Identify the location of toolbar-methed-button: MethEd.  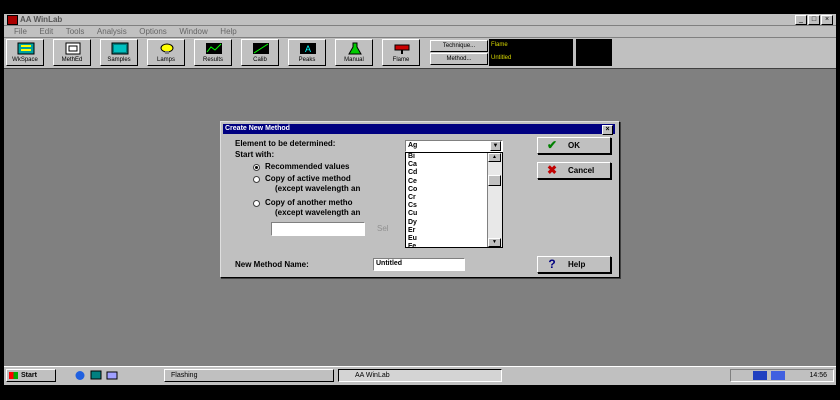
(72, 52).